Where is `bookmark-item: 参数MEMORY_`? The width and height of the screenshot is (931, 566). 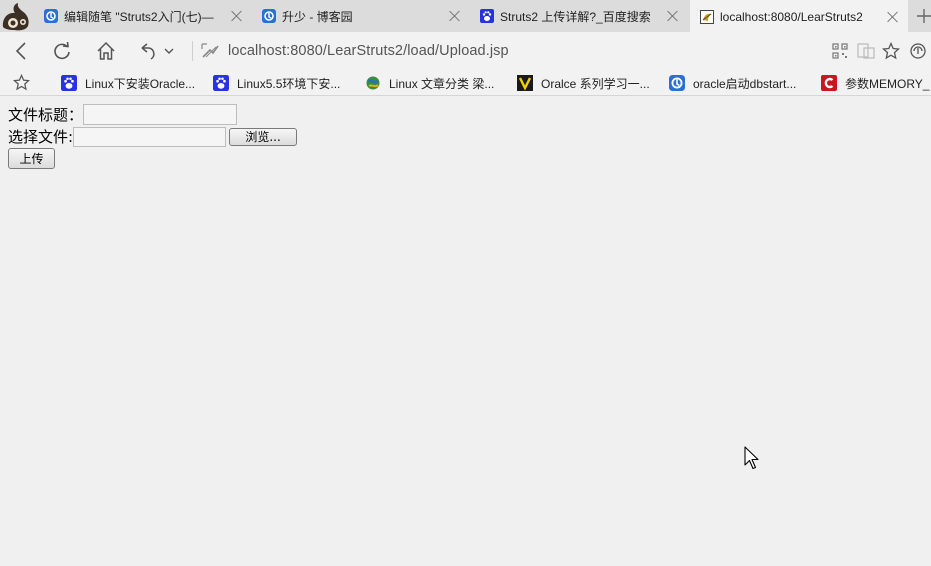
bookmark-item: 参数MEMORY_ is located at coordinates (875, 83).